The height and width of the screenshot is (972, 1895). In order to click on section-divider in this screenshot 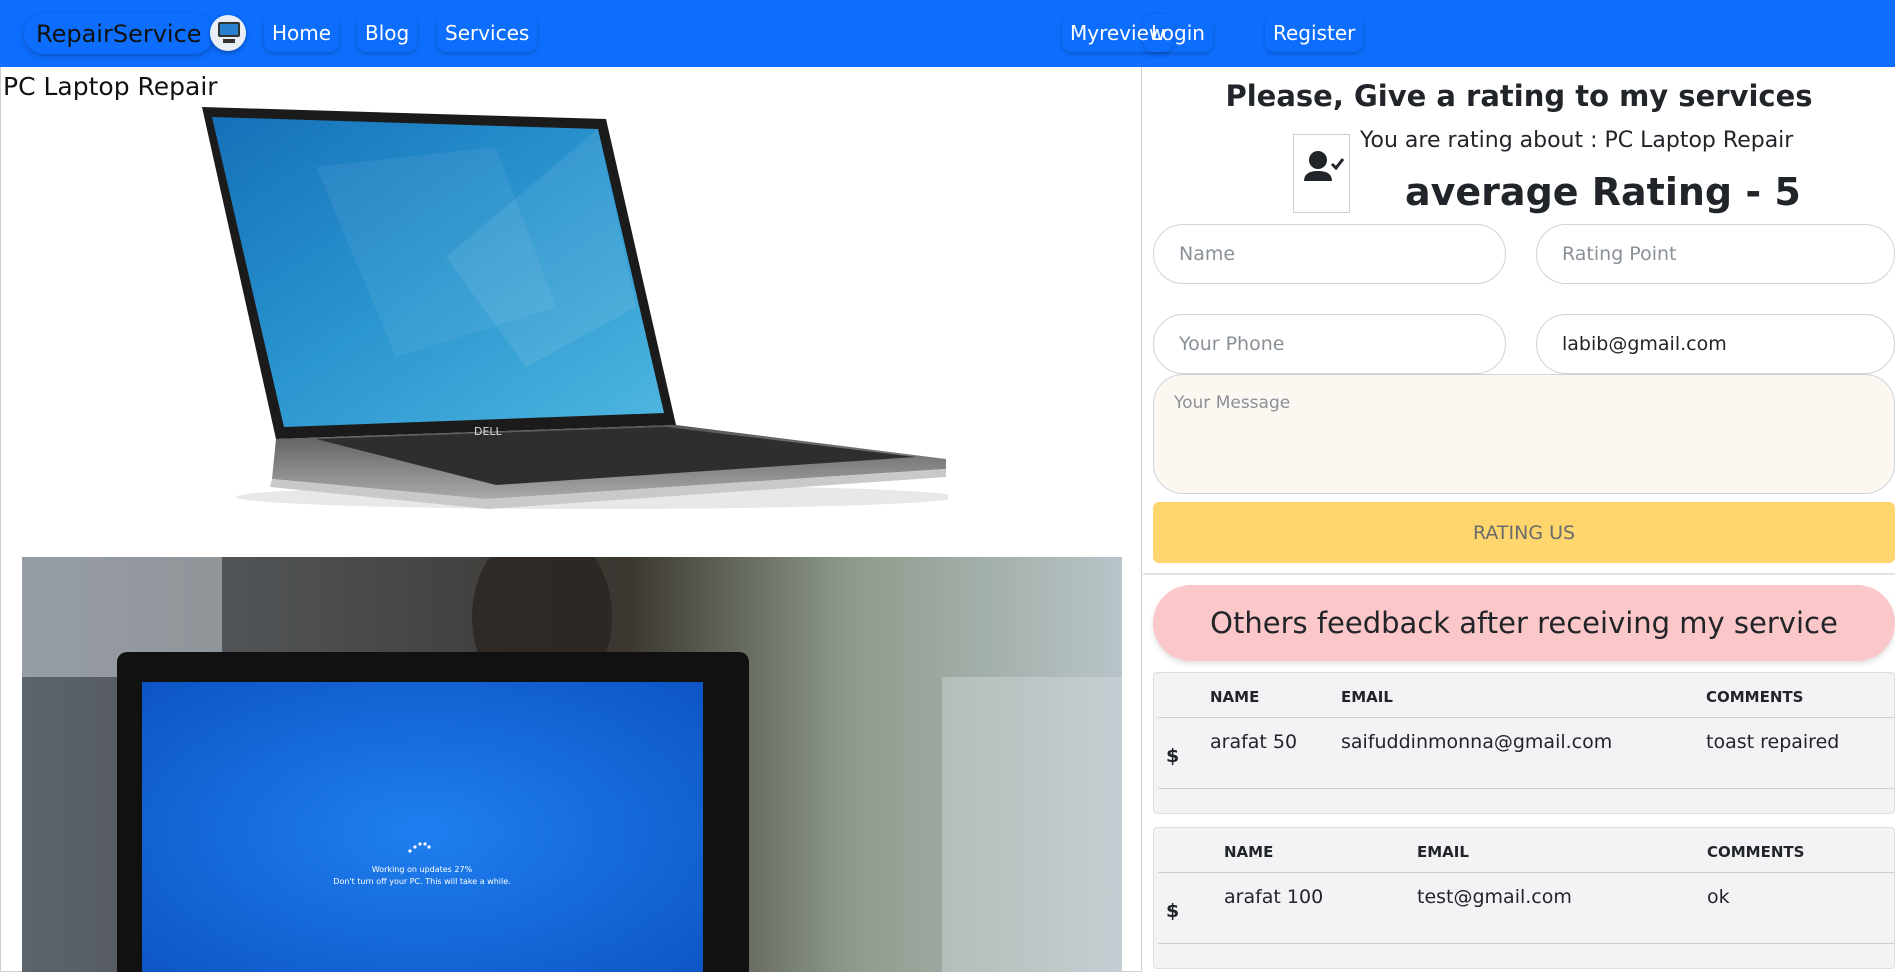, I will do `click(1519, 574)`.